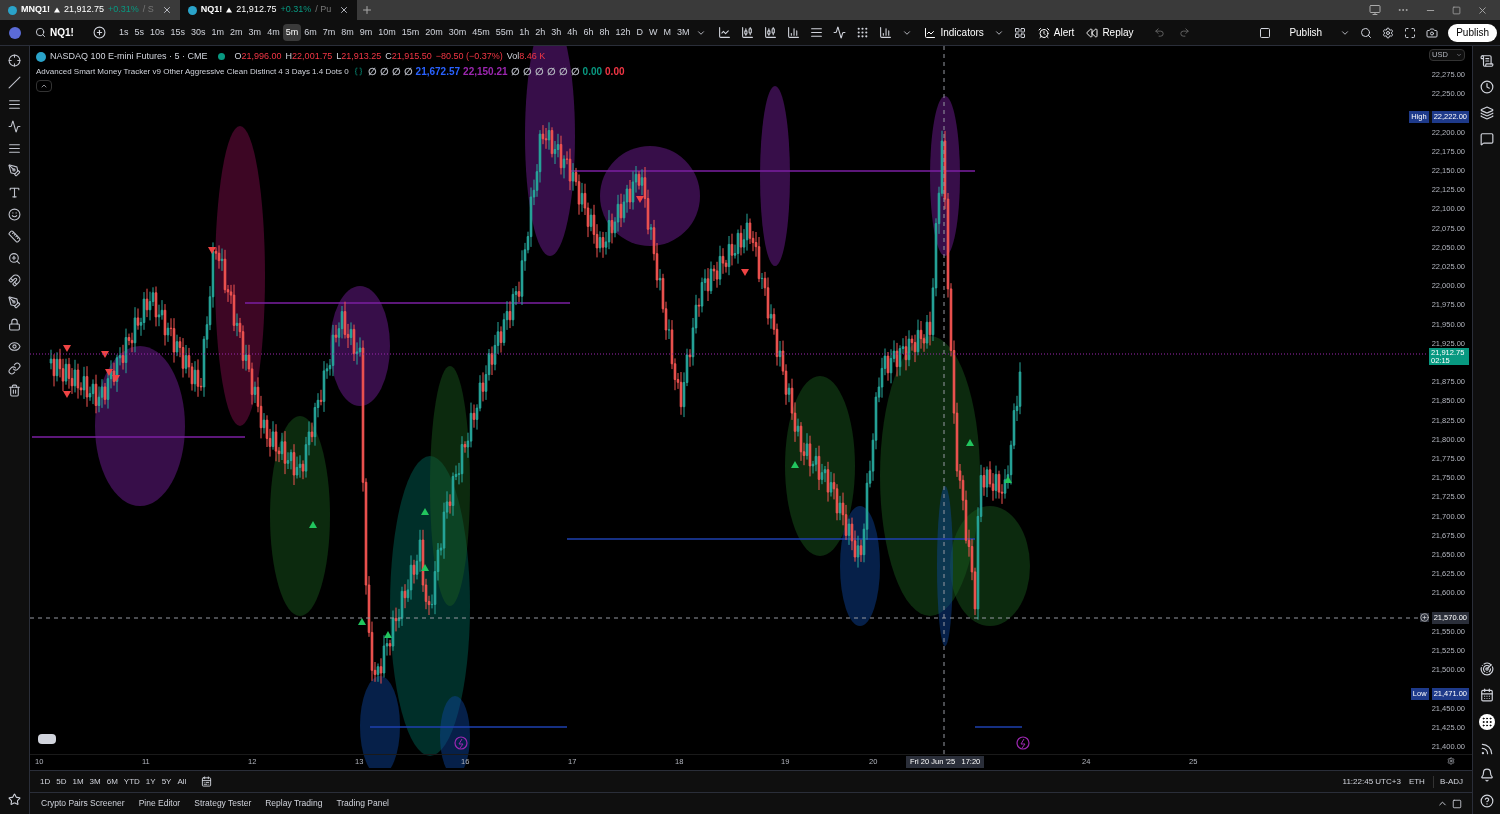  Describe the element at coordinates (683, 32) in the screenshot. I see `interval-tab: 3M` at that location.